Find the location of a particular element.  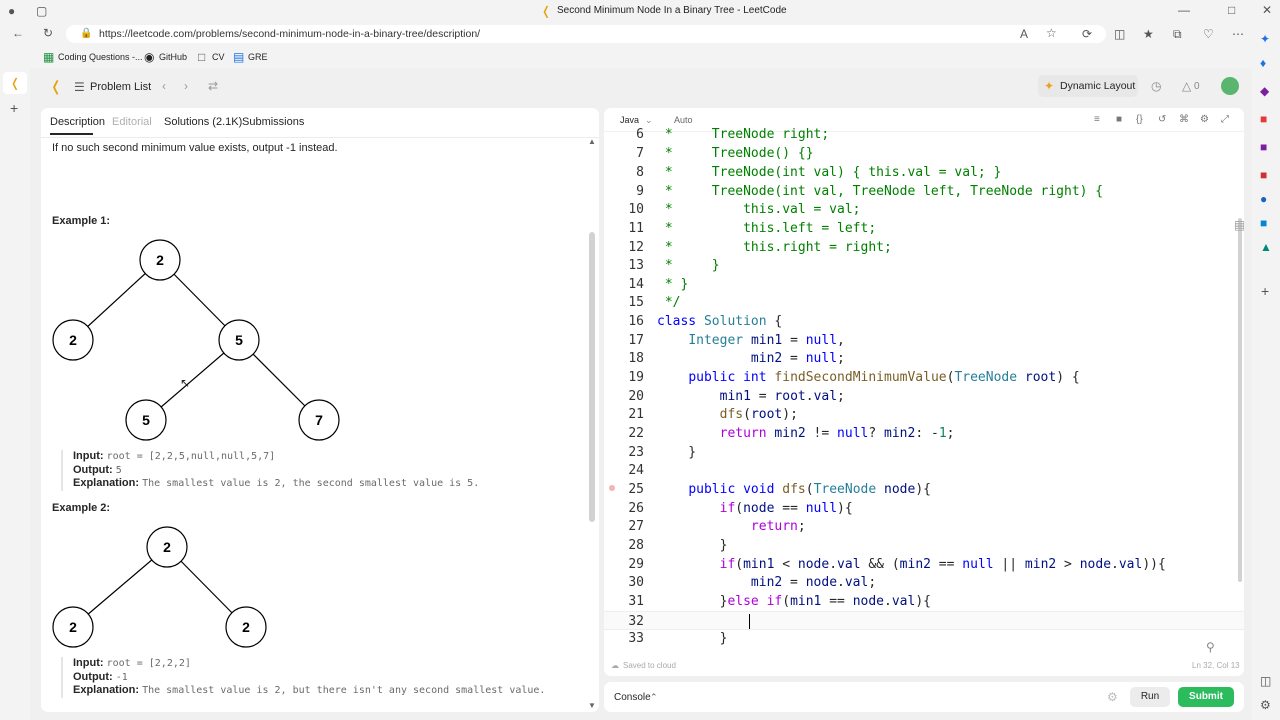

shopping-icon: ■ is located at coordinates (1263, 119).